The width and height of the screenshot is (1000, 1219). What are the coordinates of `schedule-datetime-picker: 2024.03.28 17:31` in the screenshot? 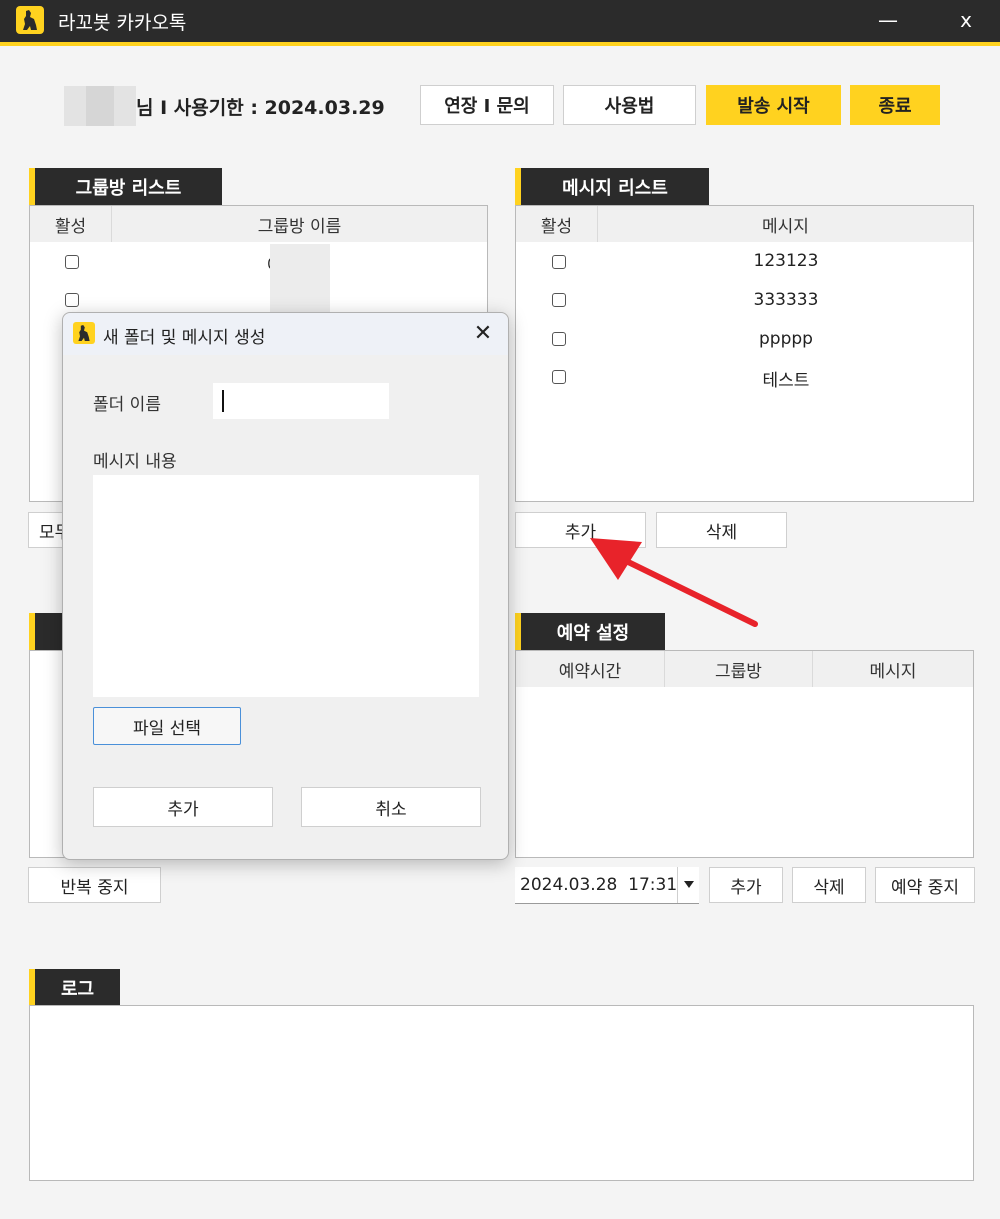 It's located at (607, 885).